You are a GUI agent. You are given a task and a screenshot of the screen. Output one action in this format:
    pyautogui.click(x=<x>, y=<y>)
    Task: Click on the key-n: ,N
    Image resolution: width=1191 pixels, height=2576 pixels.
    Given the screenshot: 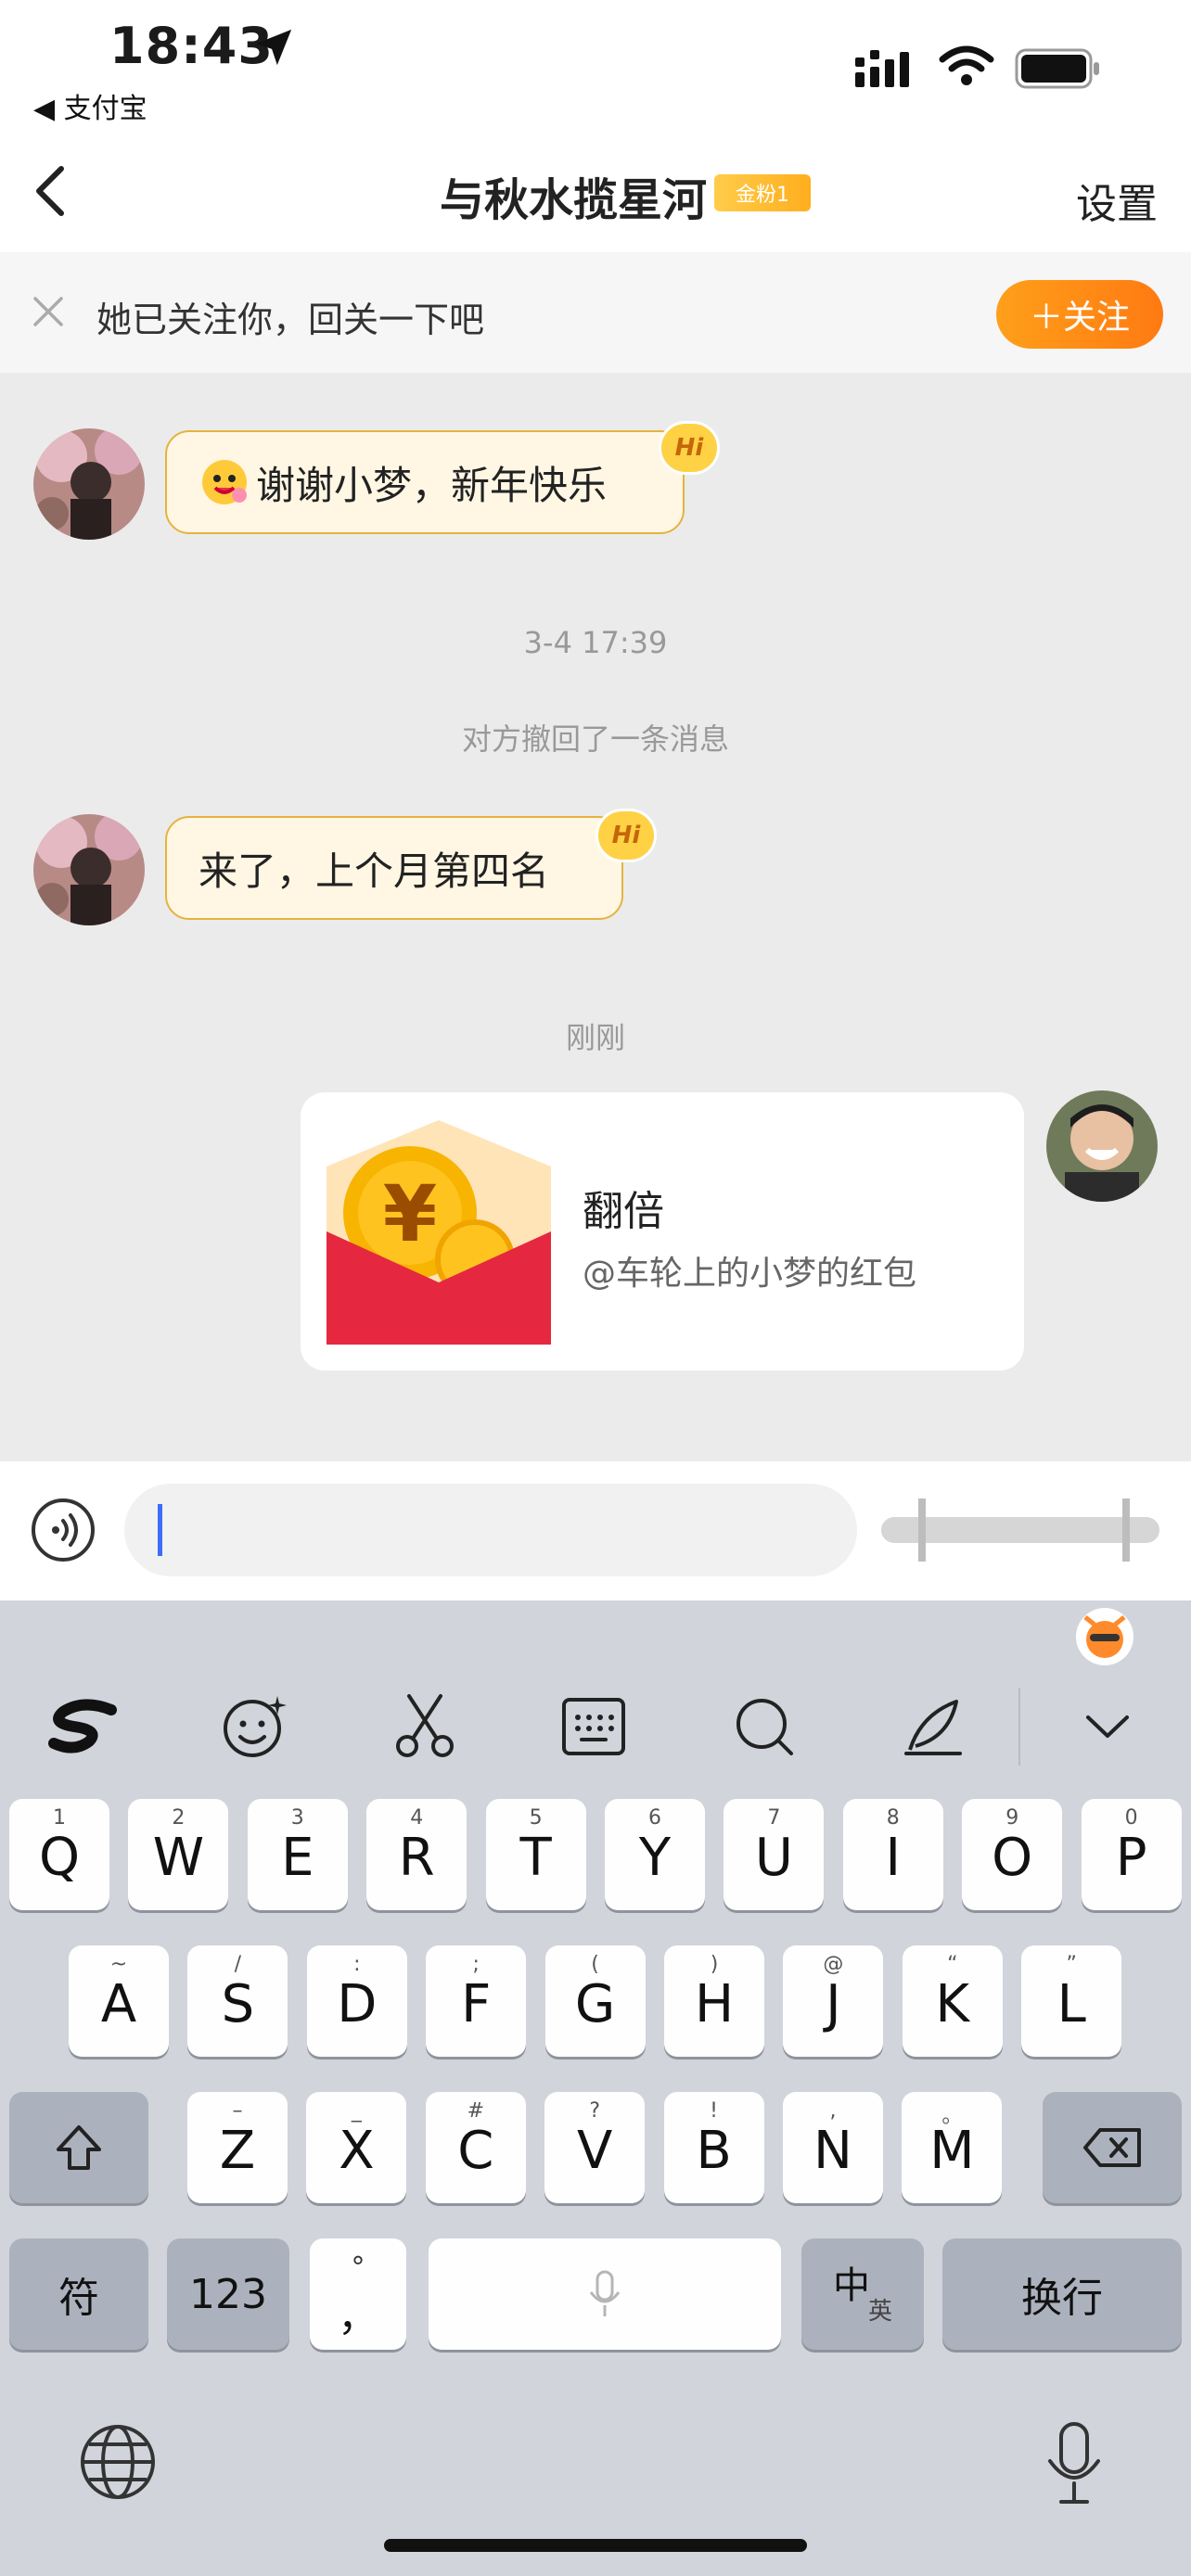 What is the action you would take?
    pyautogui.click(x=833, y=2147)
    